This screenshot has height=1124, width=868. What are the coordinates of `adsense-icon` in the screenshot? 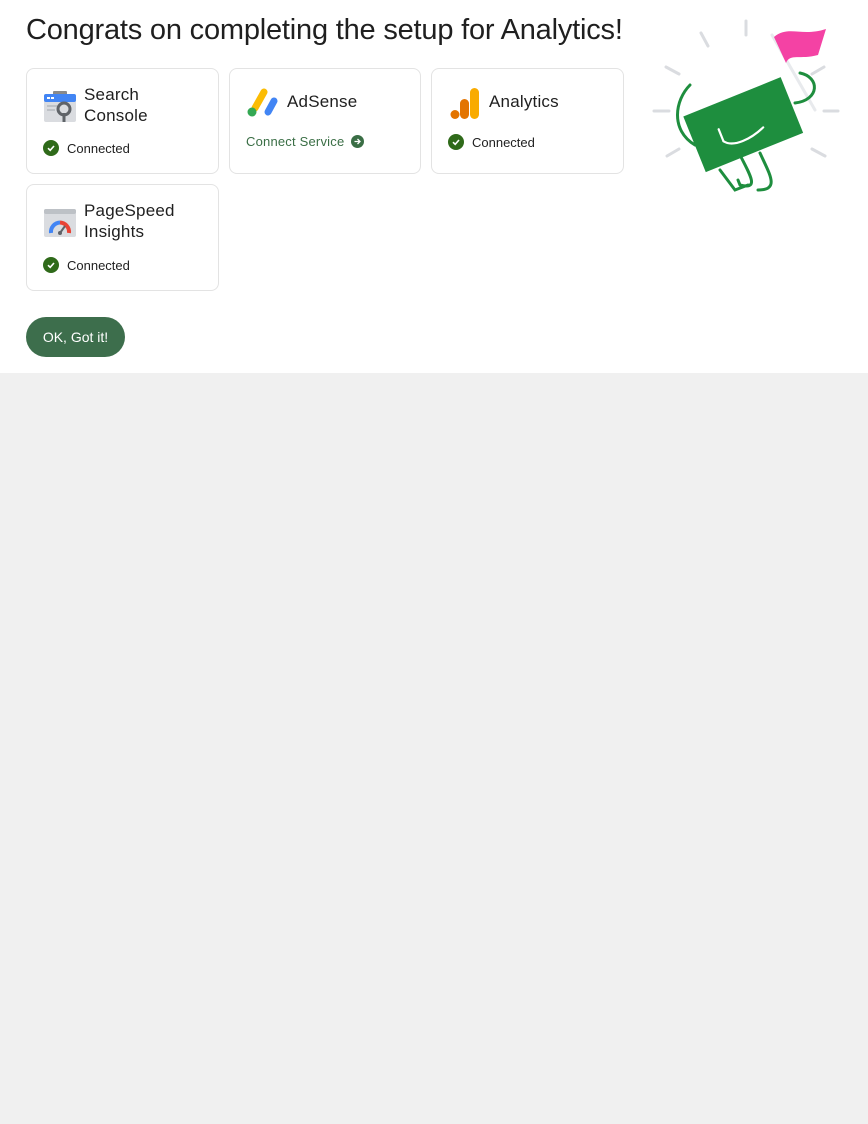 It's located at (263, 103).